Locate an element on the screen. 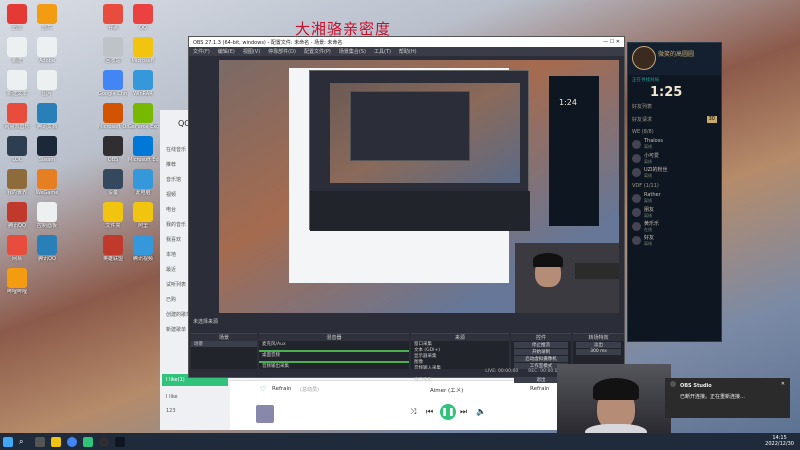  qqmusic-icon is located at coordinates (88, 441).